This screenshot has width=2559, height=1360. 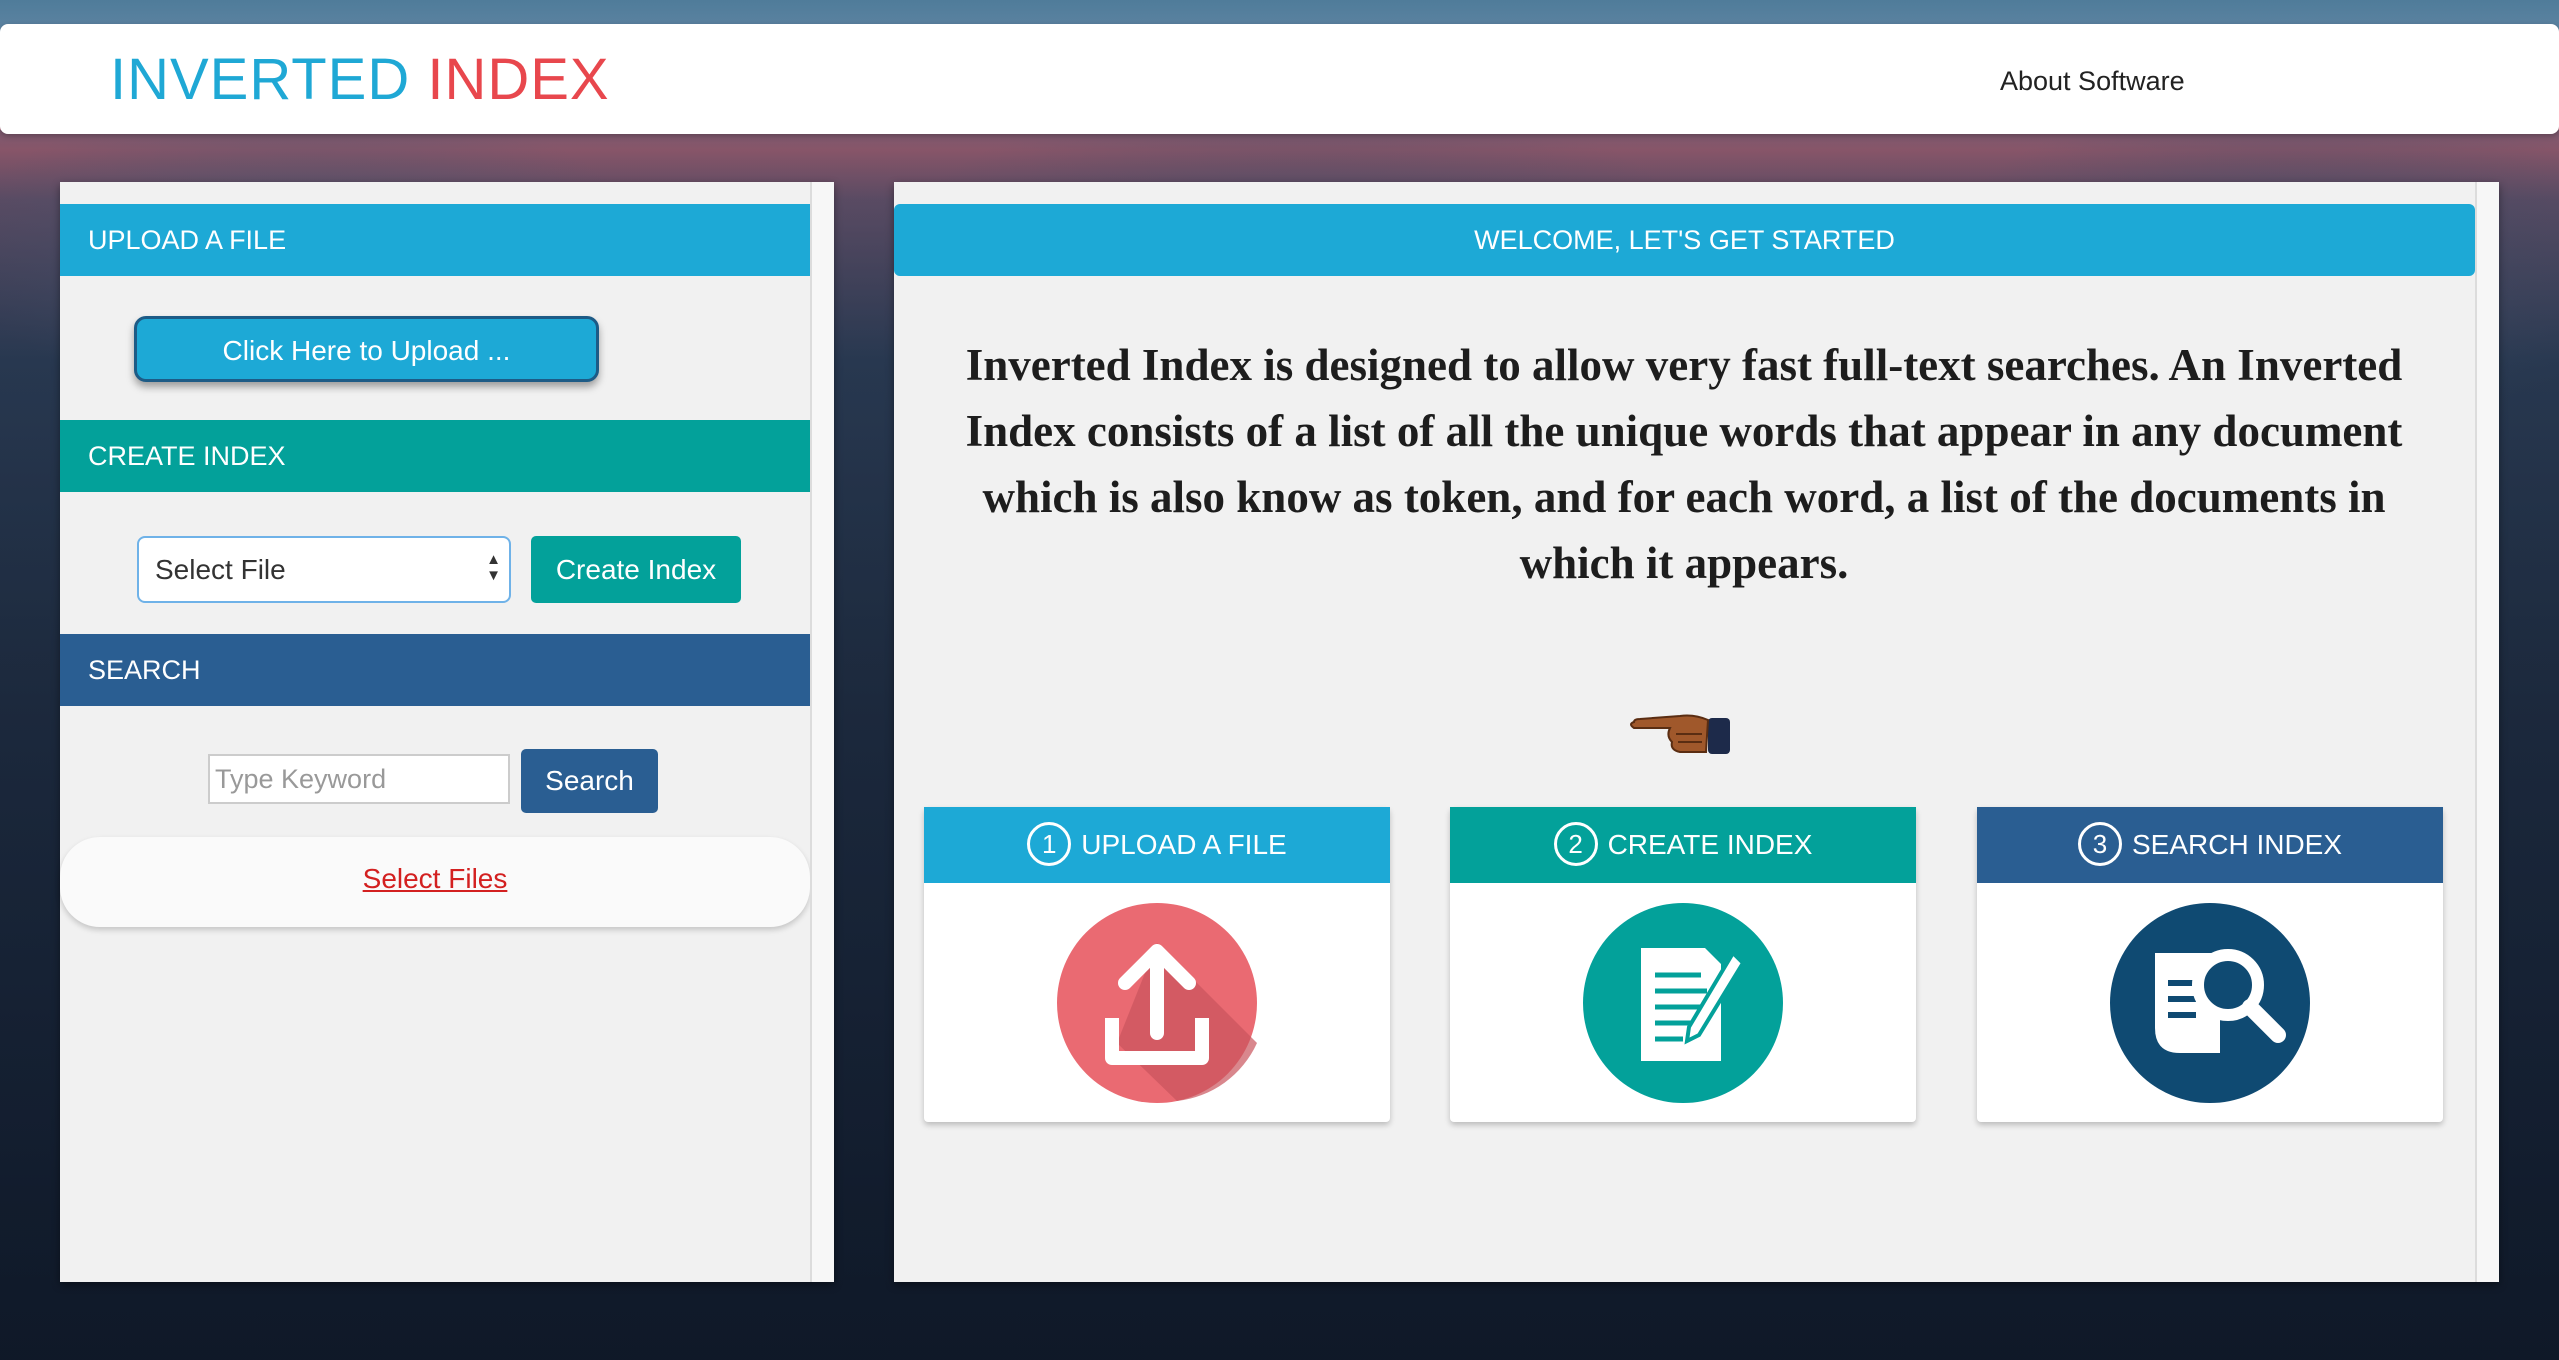 I want to click on select-file-dropdown: Select File ▲ ▼, so click(x=324, y=569).